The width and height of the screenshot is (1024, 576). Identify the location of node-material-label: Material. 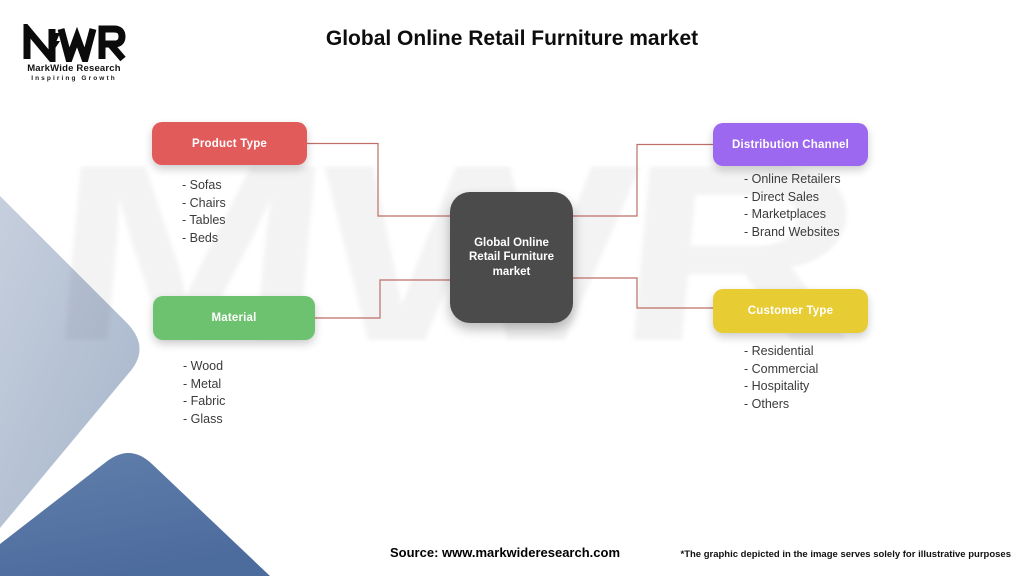
(234, 318).